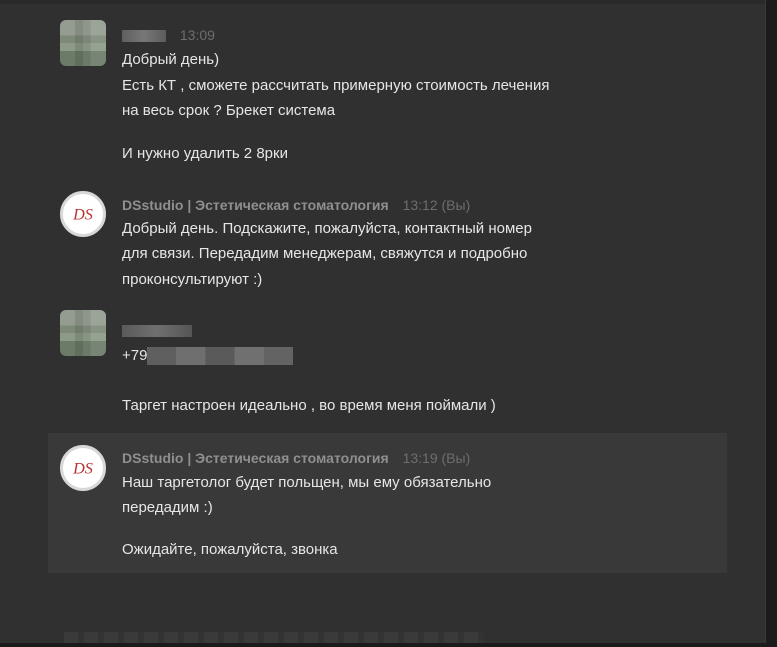 The width and height of the screenshot is (777, 647). What do you see at coordinates (382, 2) in the screenshot?
I see `top-strip` at bounding box center [382, 2].